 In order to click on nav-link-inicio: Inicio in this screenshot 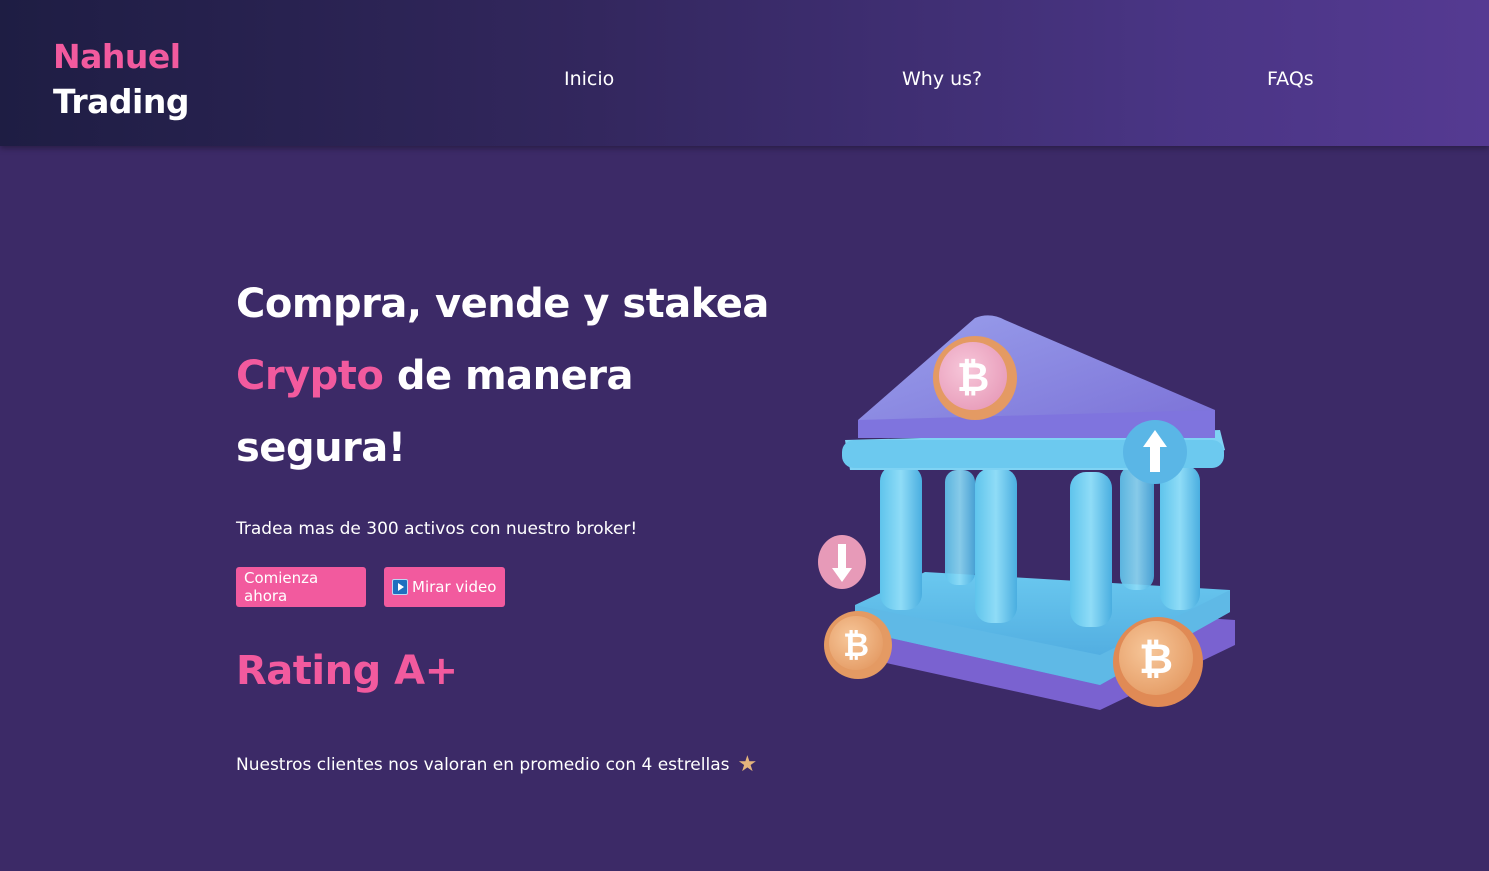, I will do `click(589, 79)`.